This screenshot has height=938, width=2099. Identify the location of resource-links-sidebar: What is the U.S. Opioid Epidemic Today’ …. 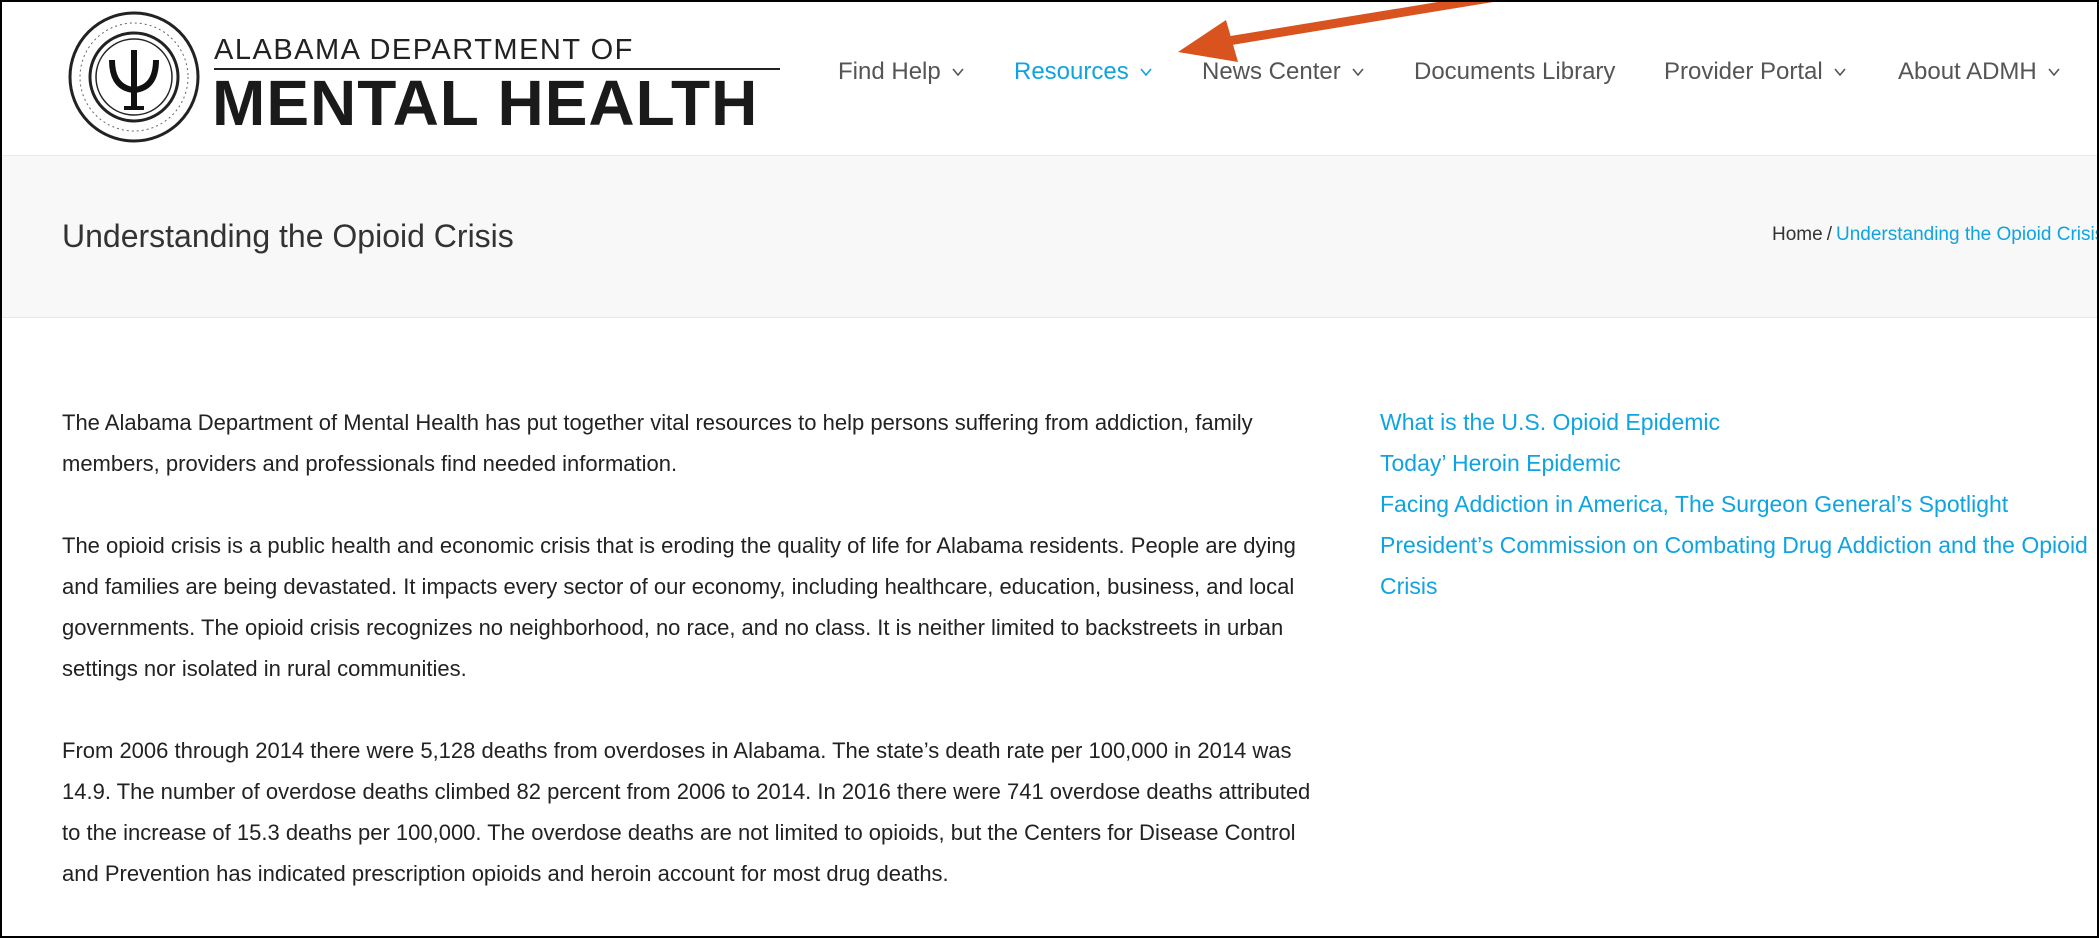
(1738, 504).